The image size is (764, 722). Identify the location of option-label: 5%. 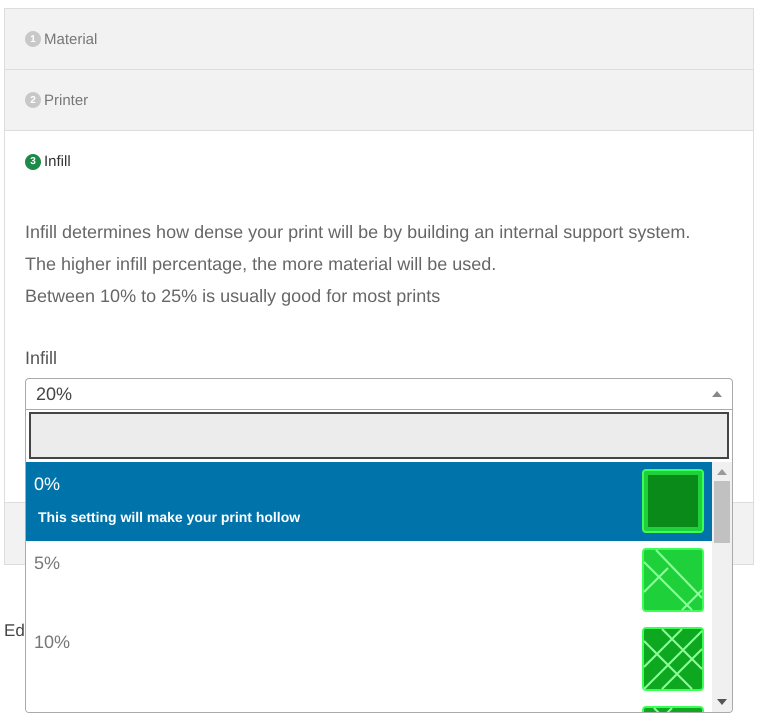
(47, 563).